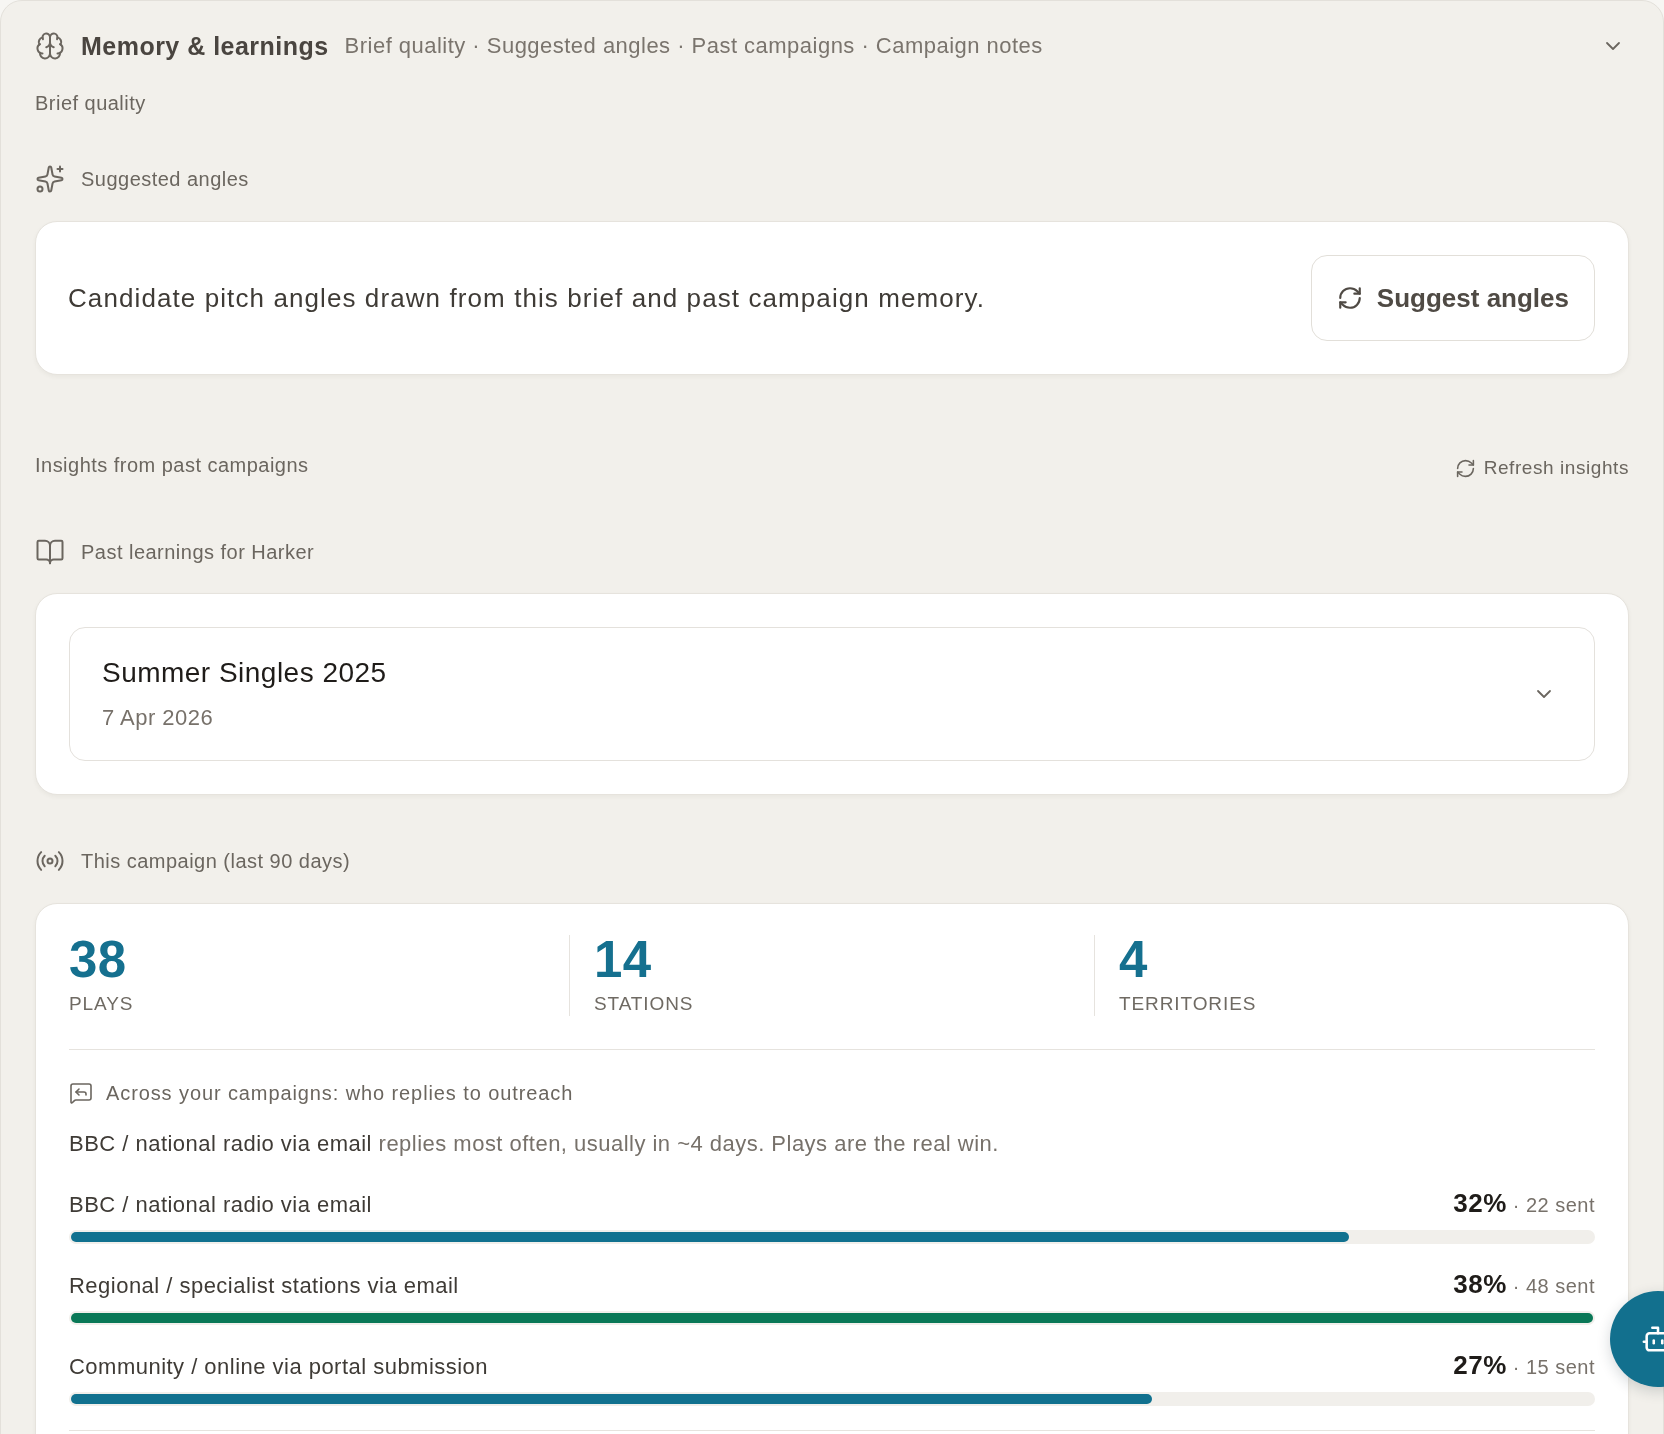 This screenshot has height=1434, width=1664. What do you see at coordinates (165, 179) in the screenshot?
I see `section-label: Suggested angles` at bounding box center [165, 179].